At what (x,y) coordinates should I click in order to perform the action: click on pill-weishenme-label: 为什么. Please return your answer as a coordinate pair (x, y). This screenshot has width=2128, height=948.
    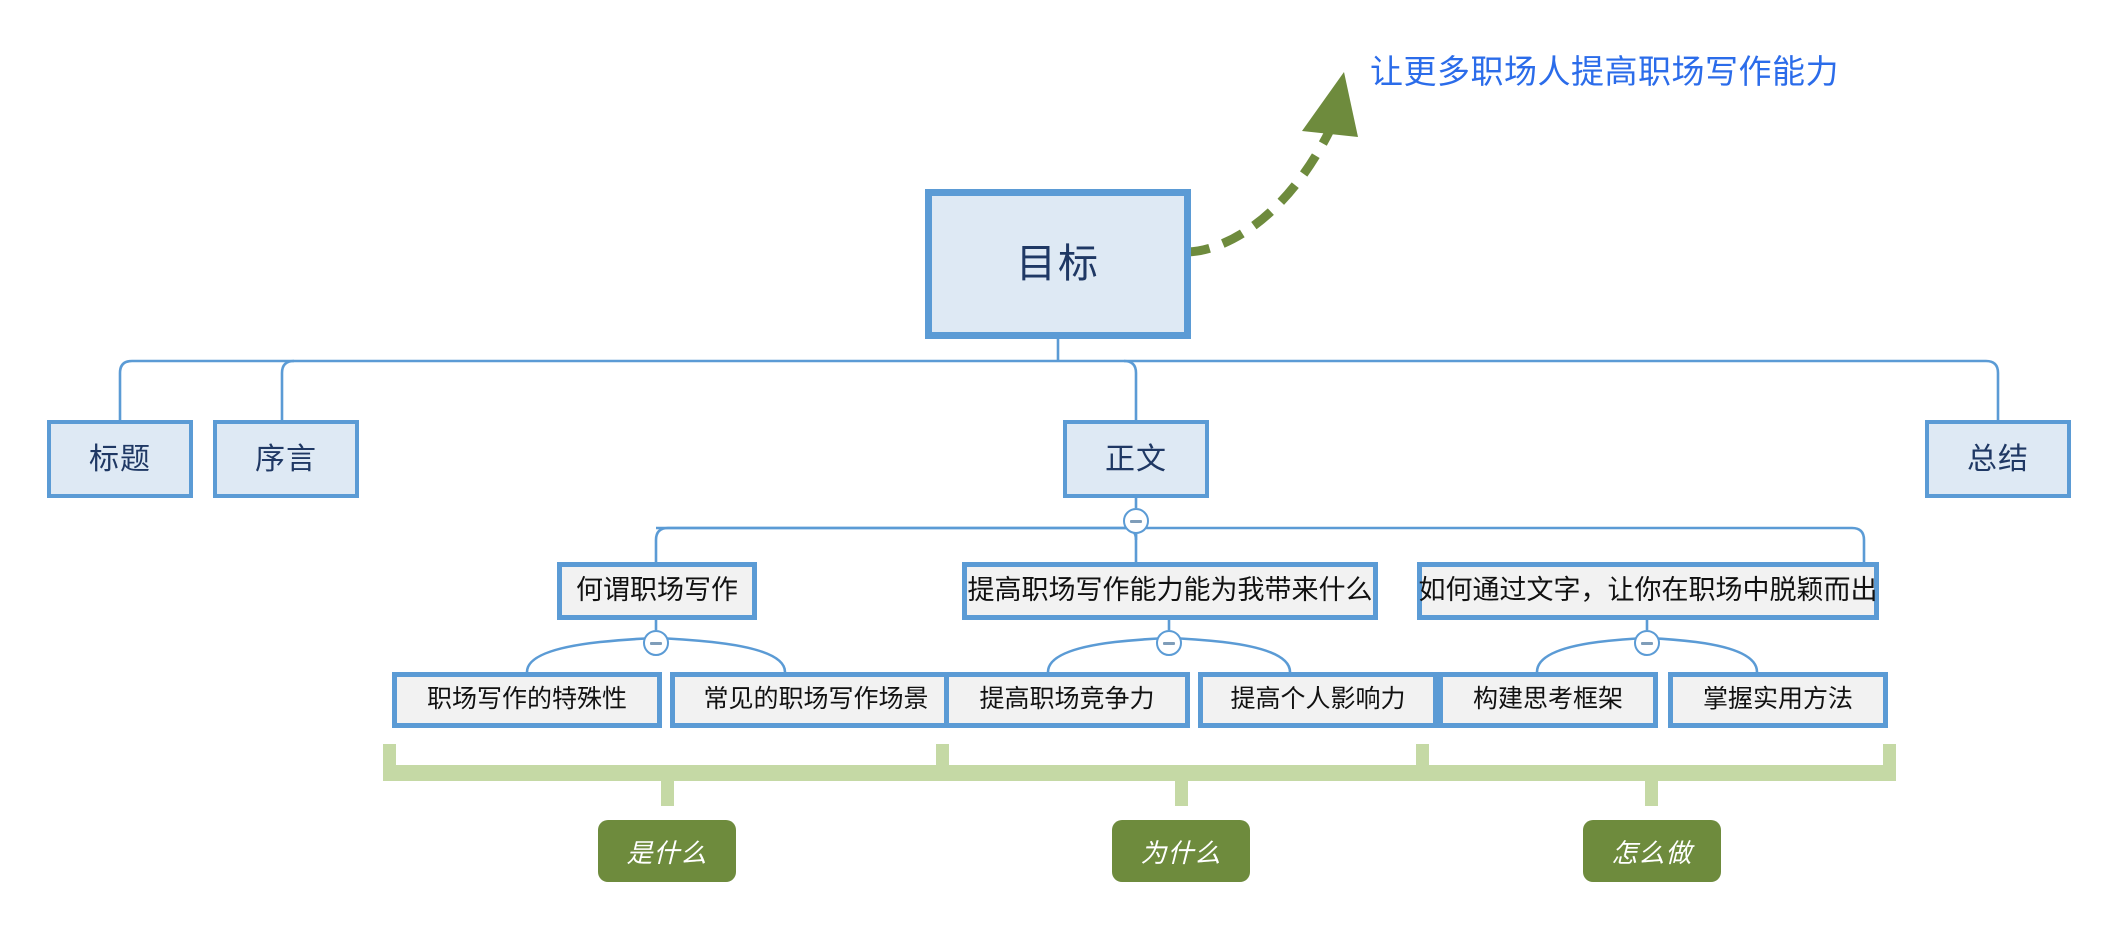
    Looking at the image, I should click on (1181, 852).